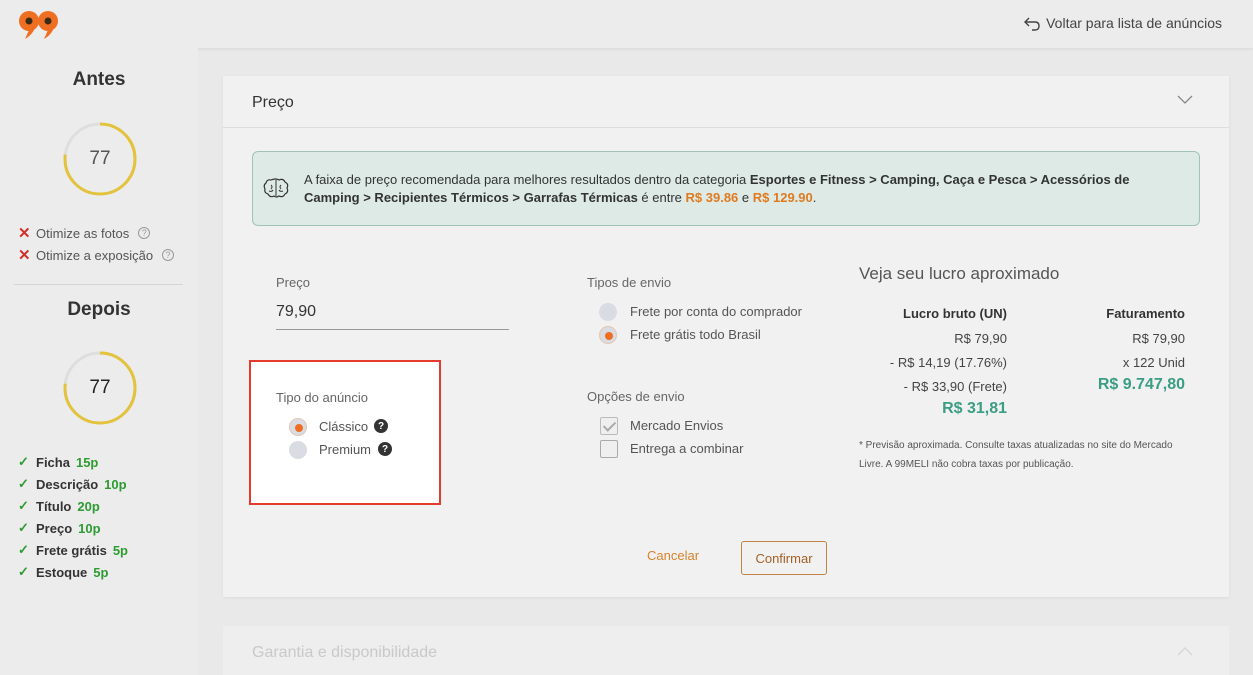 The width and height of the screenshot is (1253, 675). I want to click on before-title: Antes, so click(99, 79).